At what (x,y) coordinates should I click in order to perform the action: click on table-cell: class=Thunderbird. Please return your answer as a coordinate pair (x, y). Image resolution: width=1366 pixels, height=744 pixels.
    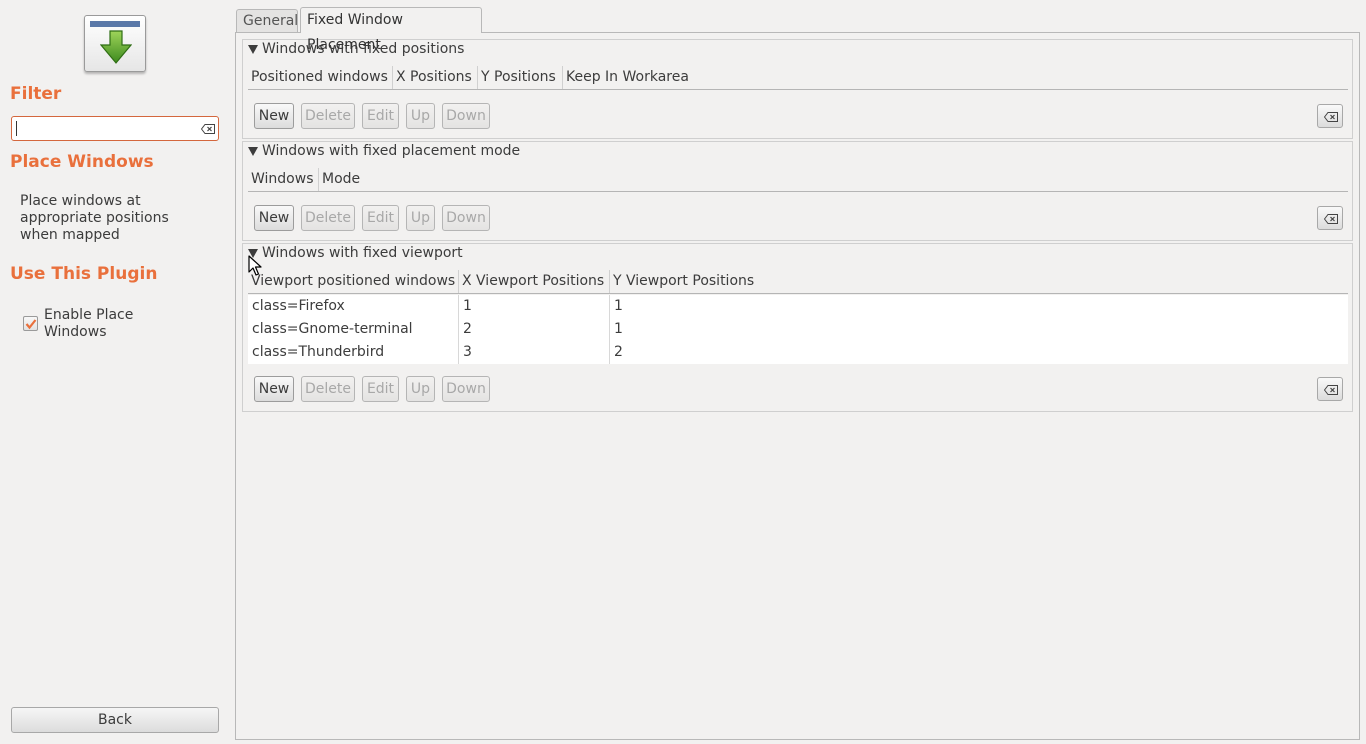
    Looking at the image, I should click on (353, 352).